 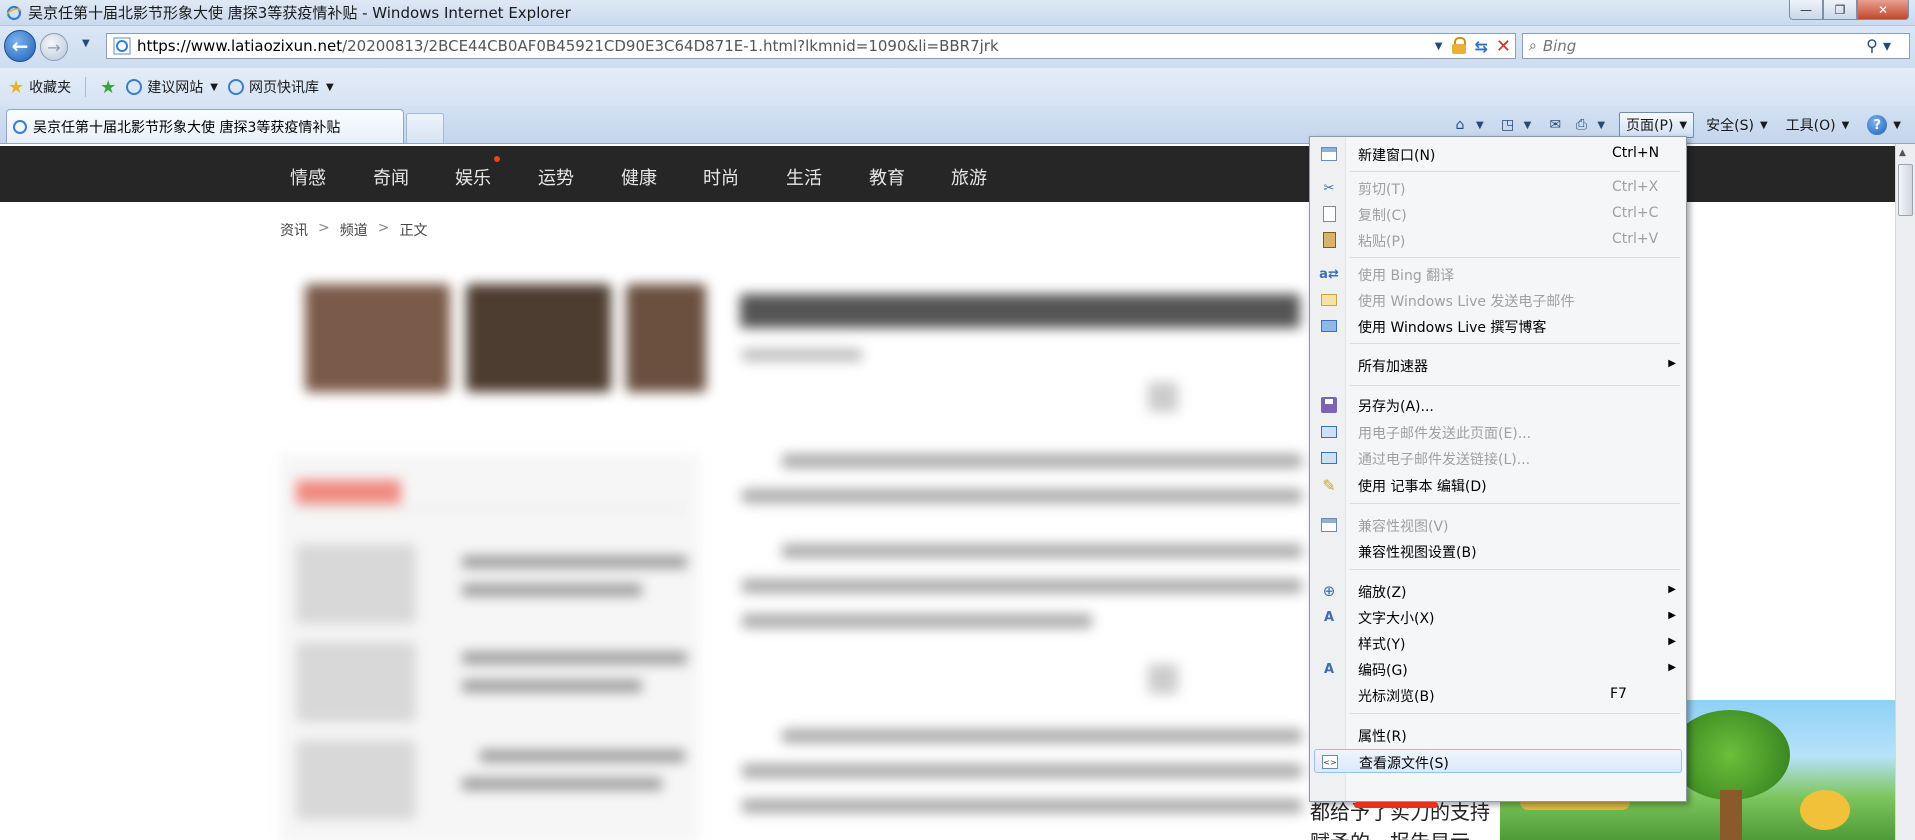 What do you see at coordinates (1460, 125) in the screenshot?
I see `home-icon: ⌂` at bounding box center [1460, 125].